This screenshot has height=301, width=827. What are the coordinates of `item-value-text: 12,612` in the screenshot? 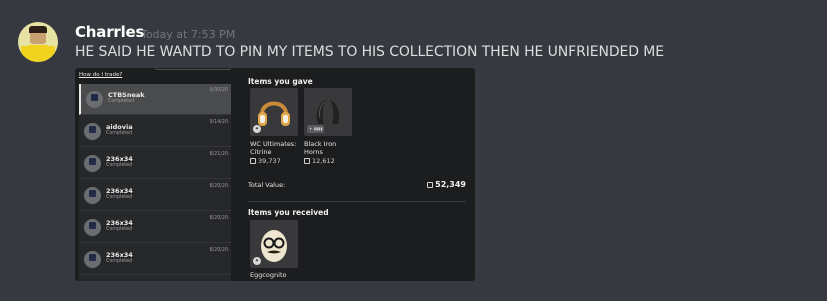 It's located at (323, 161).